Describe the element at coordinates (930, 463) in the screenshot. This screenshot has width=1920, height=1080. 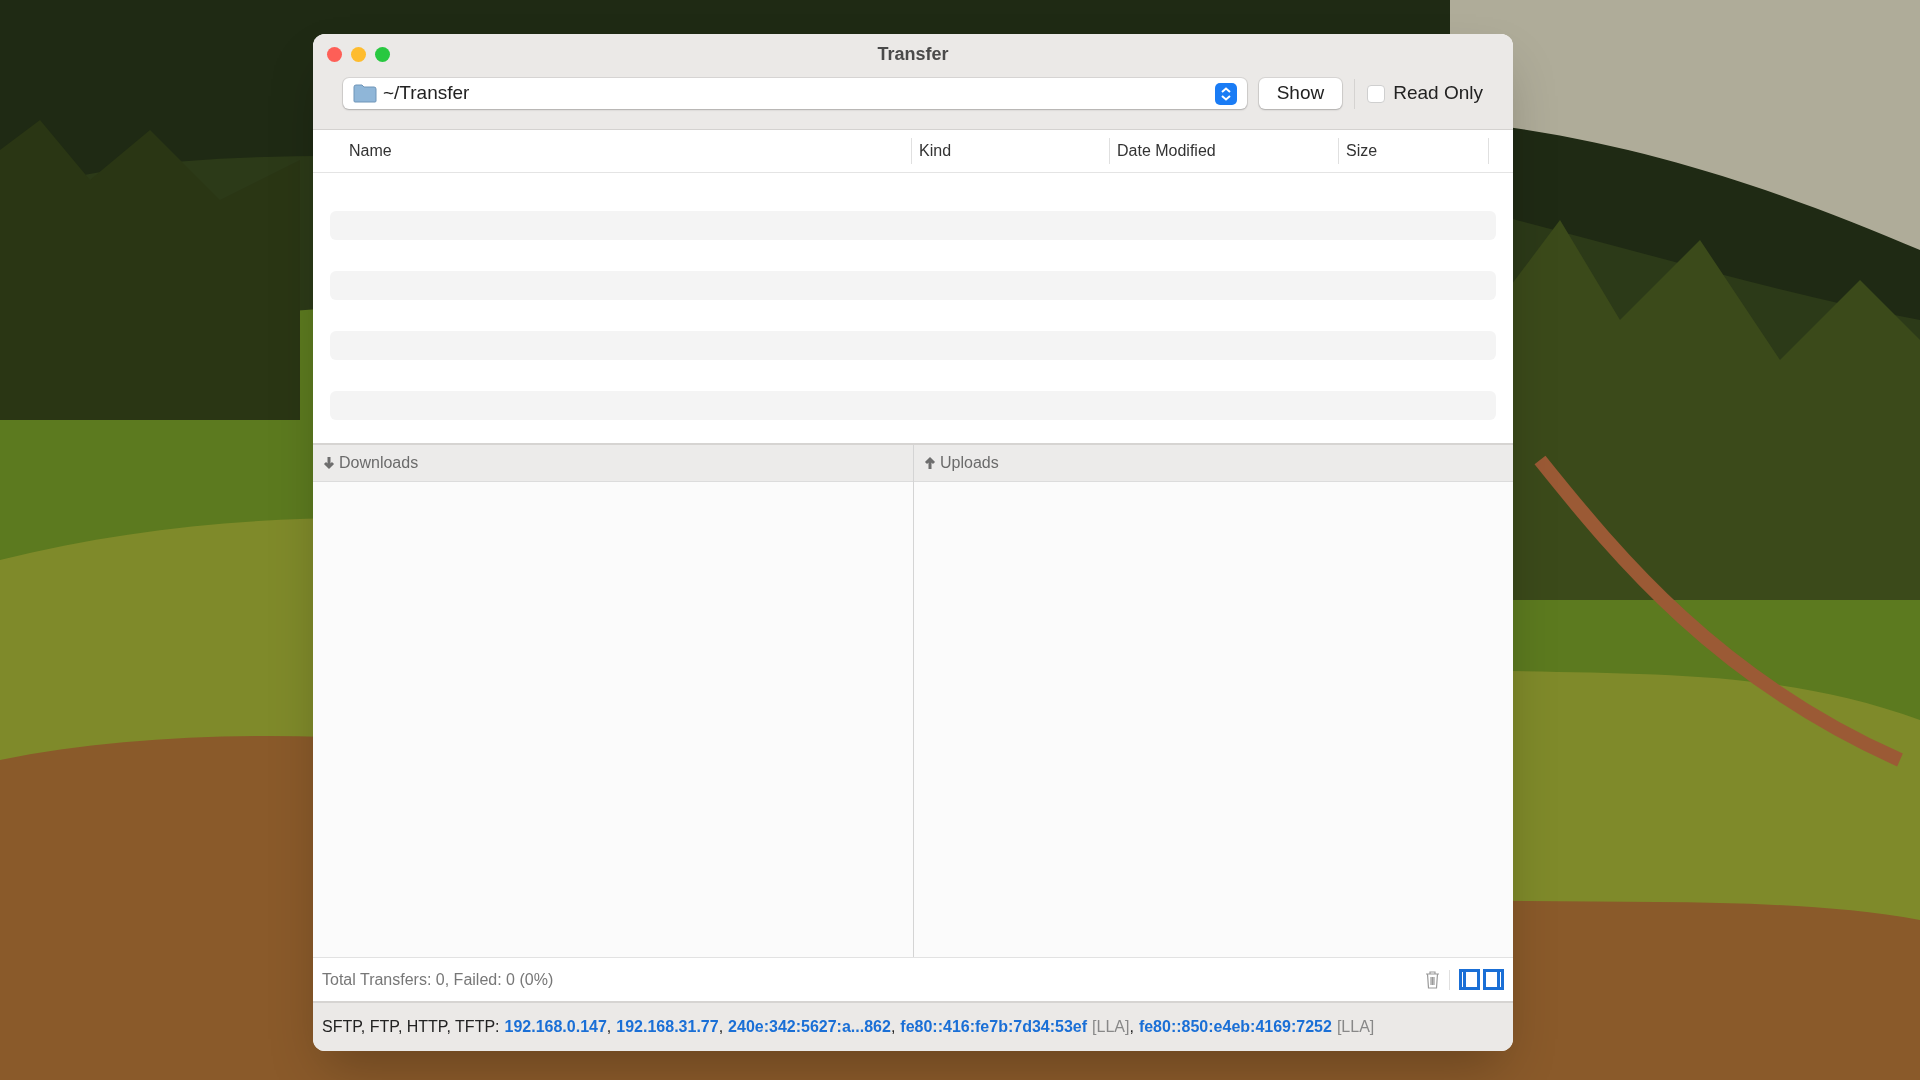
I see `up-arrow-icon` at that location.